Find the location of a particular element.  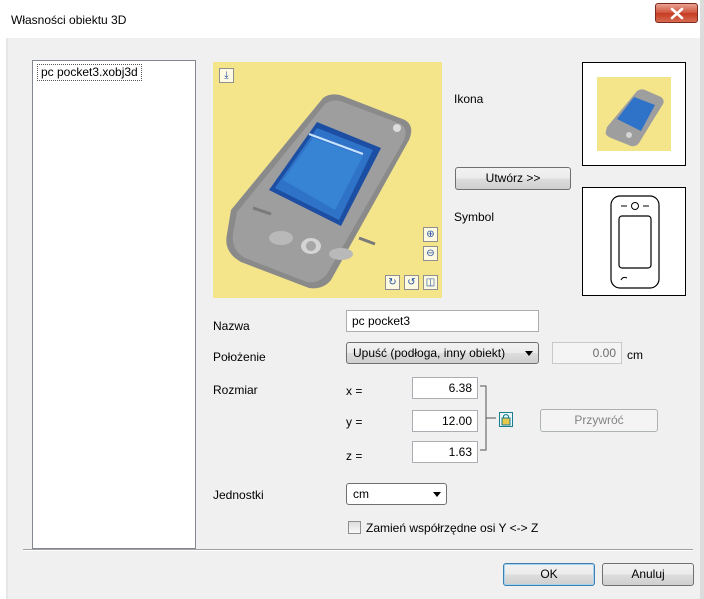

pocket-pc-3d-image is located at coordinates (319, 191).